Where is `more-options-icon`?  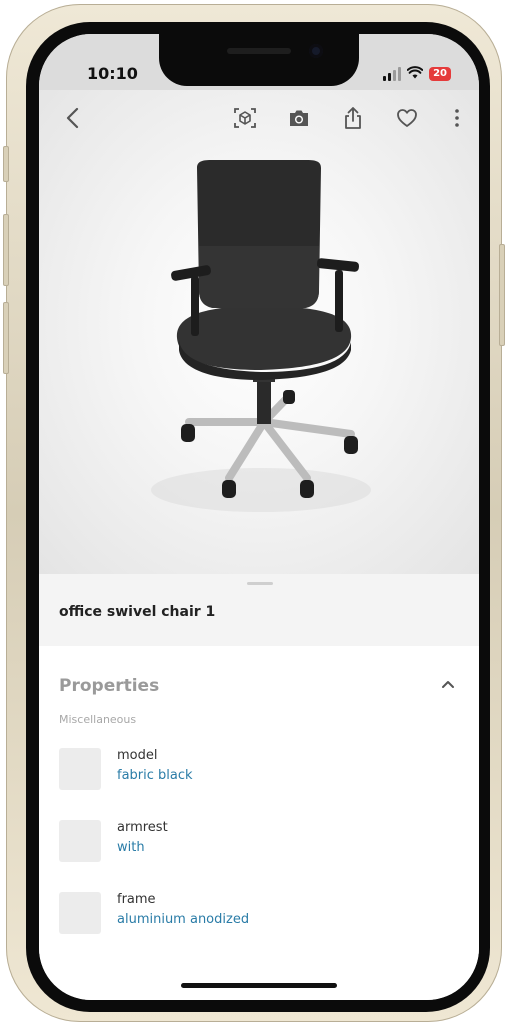
more-options-icon is located at coordinates (457, 118).